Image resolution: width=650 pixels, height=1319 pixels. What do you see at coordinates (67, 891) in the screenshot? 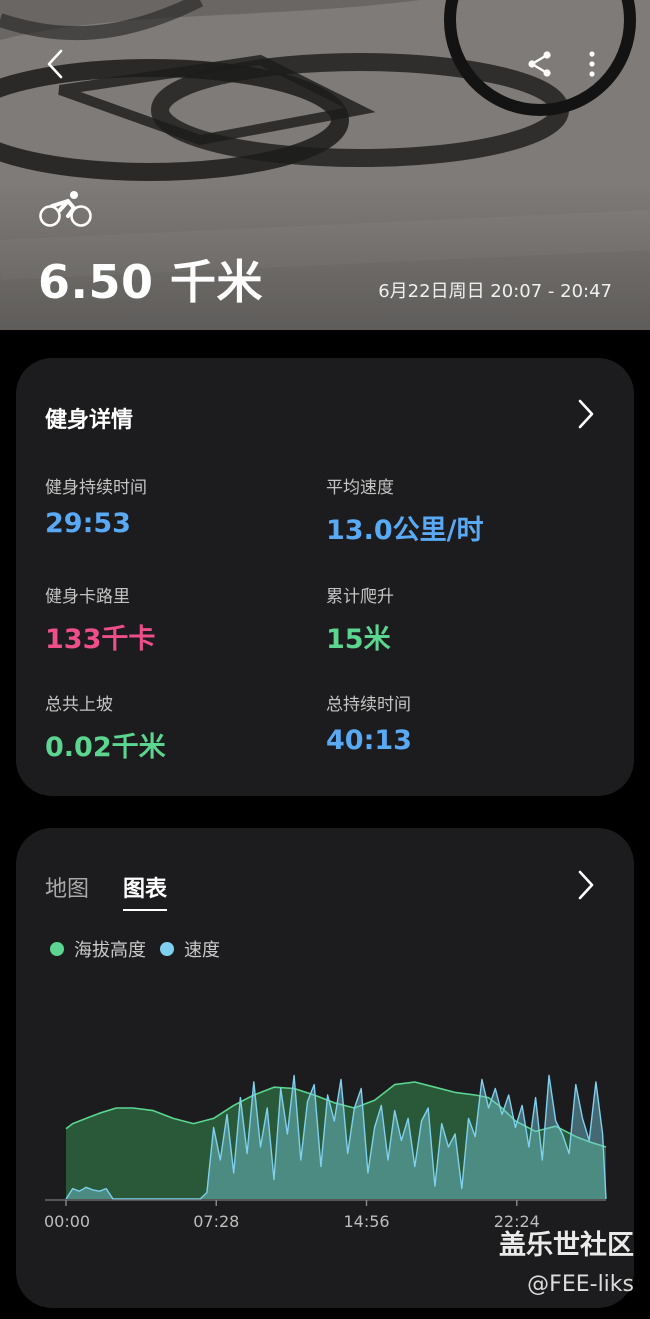
I see `tab-map: 地图` at bounding box center [67, 891].